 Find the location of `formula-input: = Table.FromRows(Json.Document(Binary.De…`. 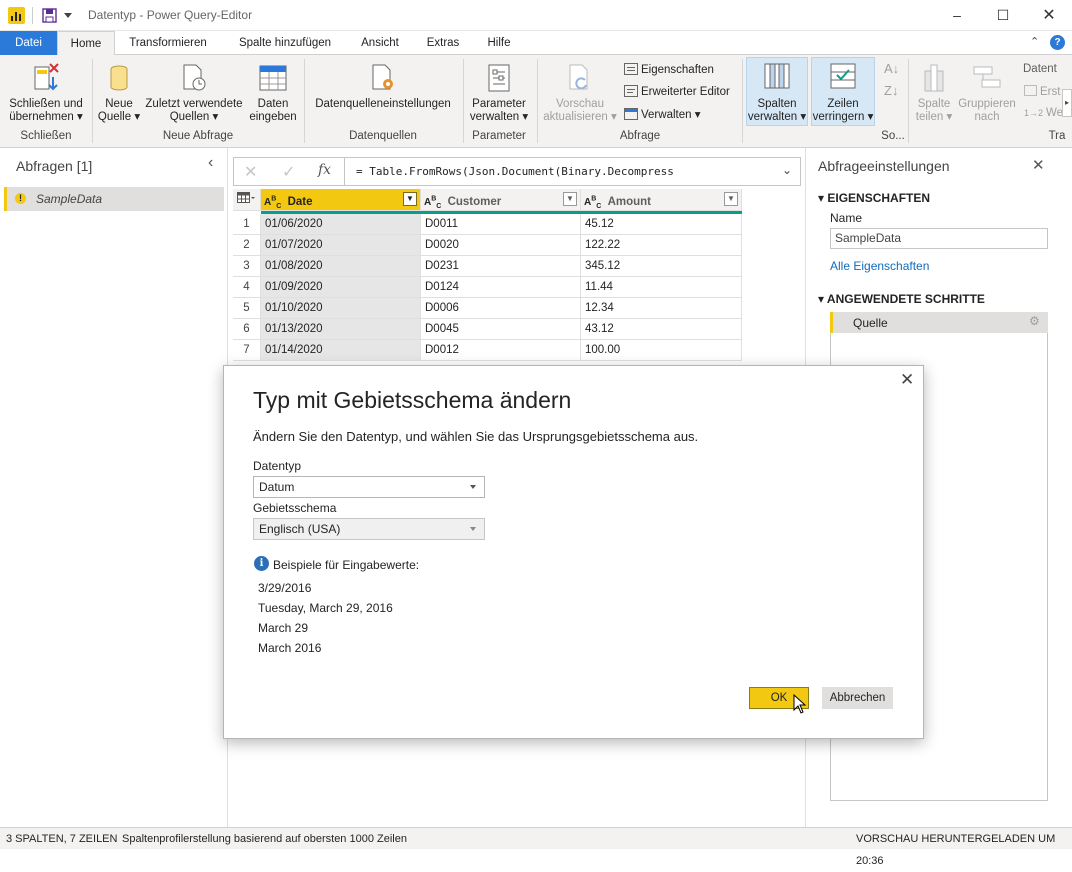

formula-input: = Table.FromRows(Json.Document(Binary.De… is located at coordinates (515, 171).